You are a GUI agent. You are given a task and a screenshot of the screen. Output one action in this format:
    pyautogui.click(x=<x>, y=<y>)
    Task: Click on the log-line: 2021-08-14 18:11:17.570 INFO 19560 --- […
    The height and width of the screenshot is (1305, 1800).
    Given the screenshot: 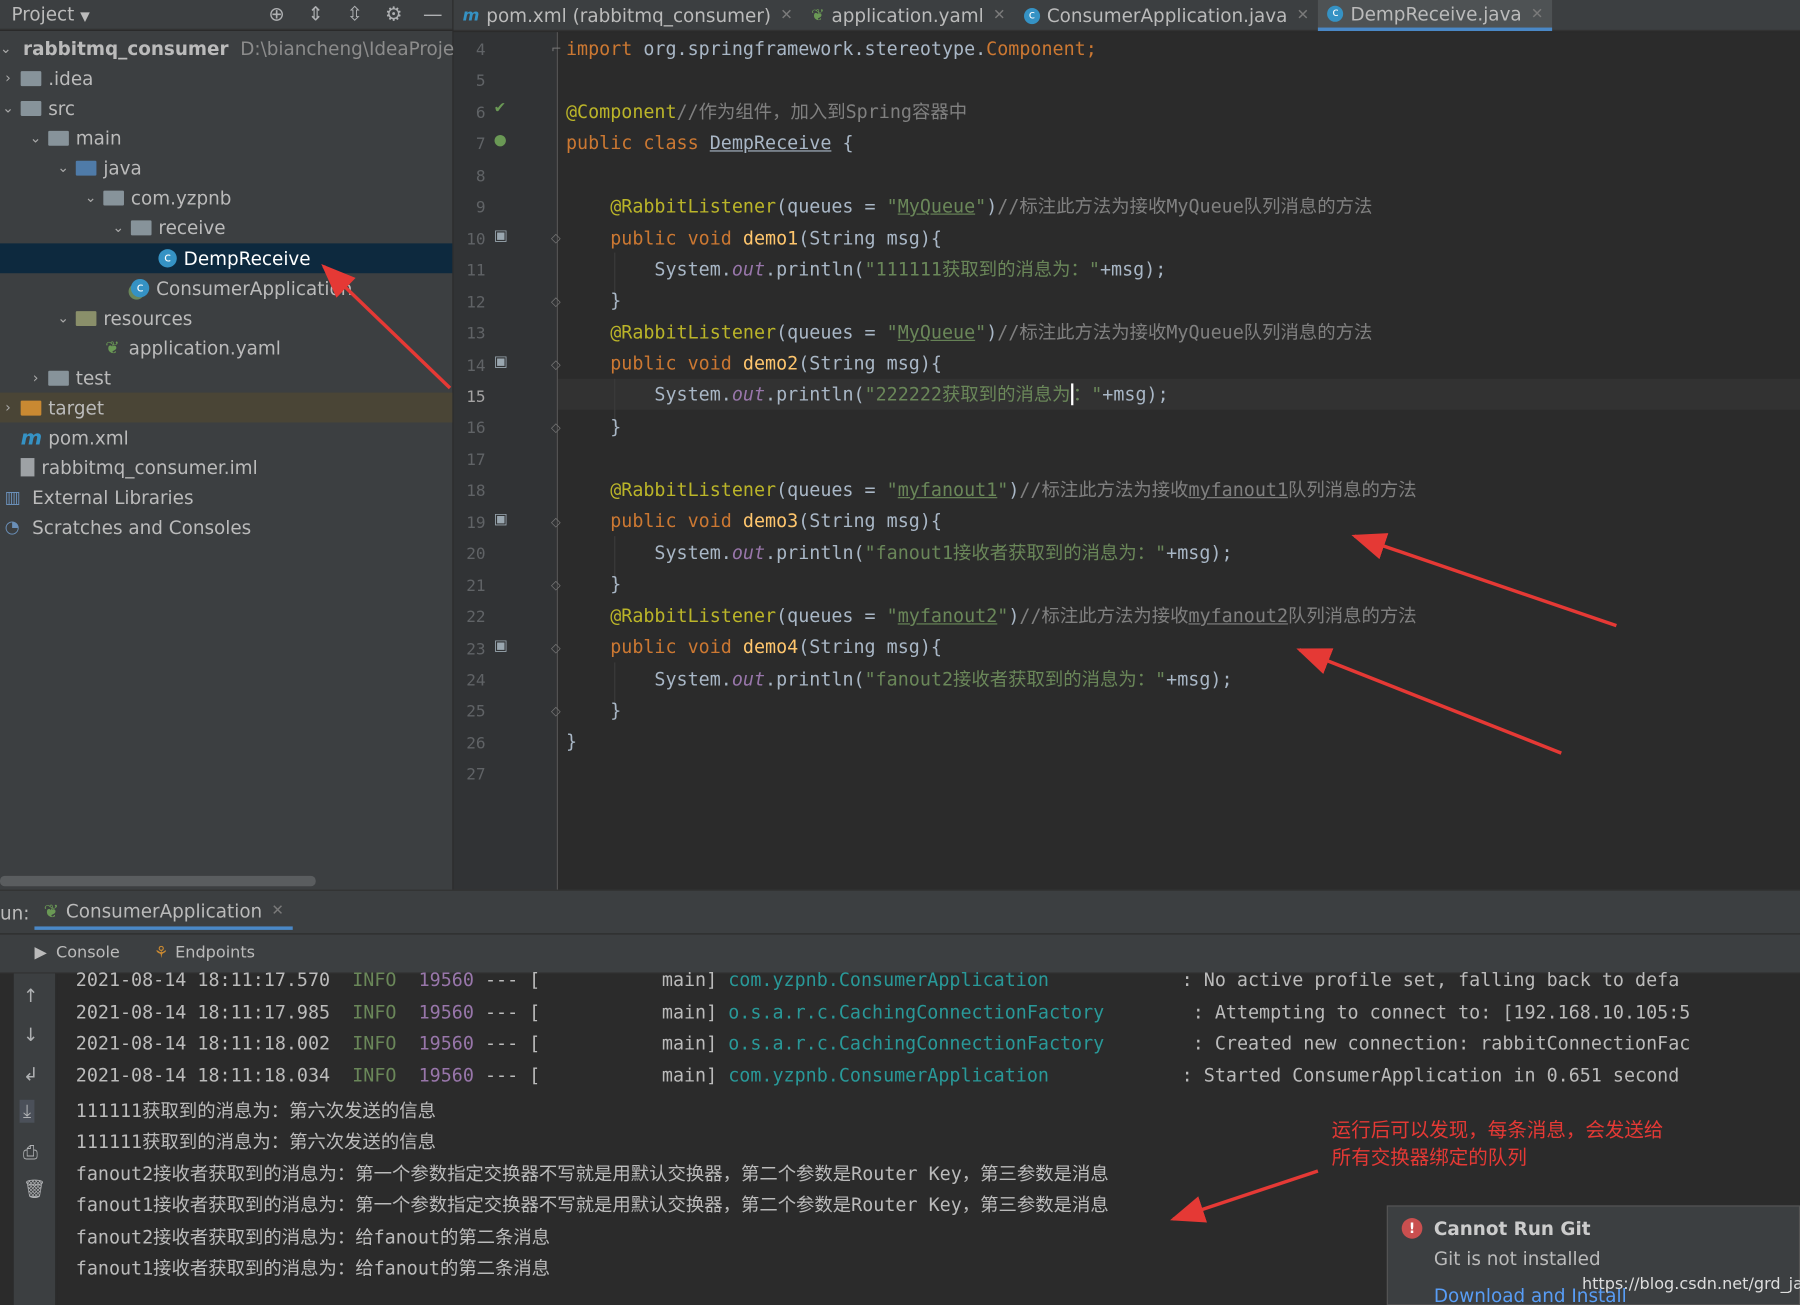 What is the action you would take?
    pyautogui.click(x=877, y=979)
    